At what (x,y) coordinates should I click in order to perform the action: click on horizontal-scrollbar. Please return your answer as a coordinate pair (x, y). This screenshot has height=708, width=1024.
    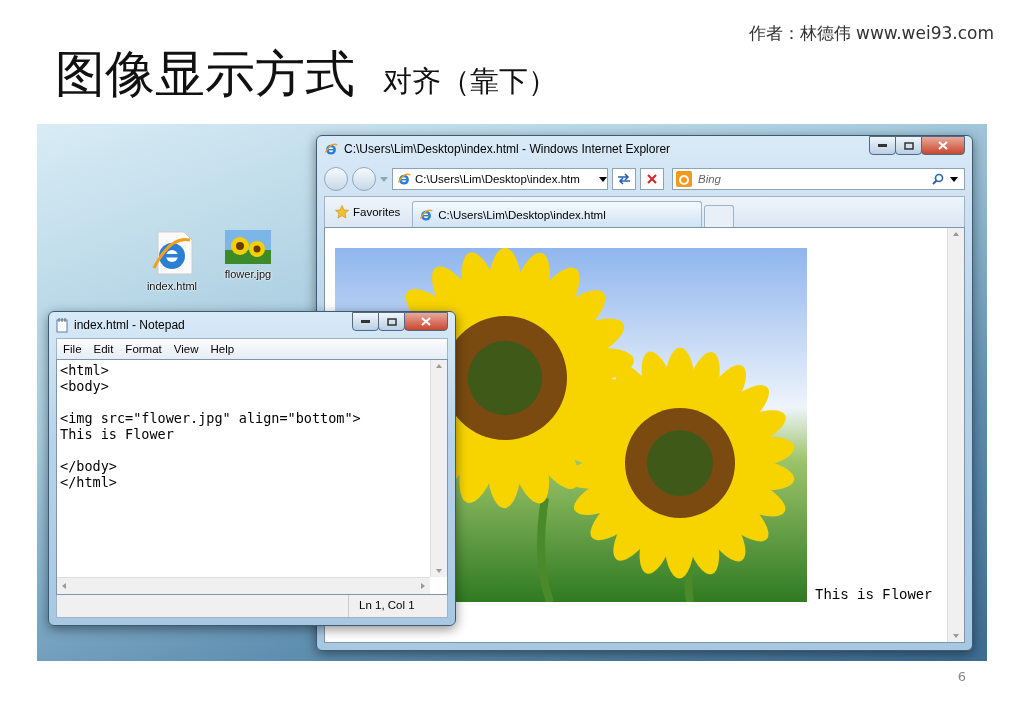
    Looking at the image, I should click on (243, 585).